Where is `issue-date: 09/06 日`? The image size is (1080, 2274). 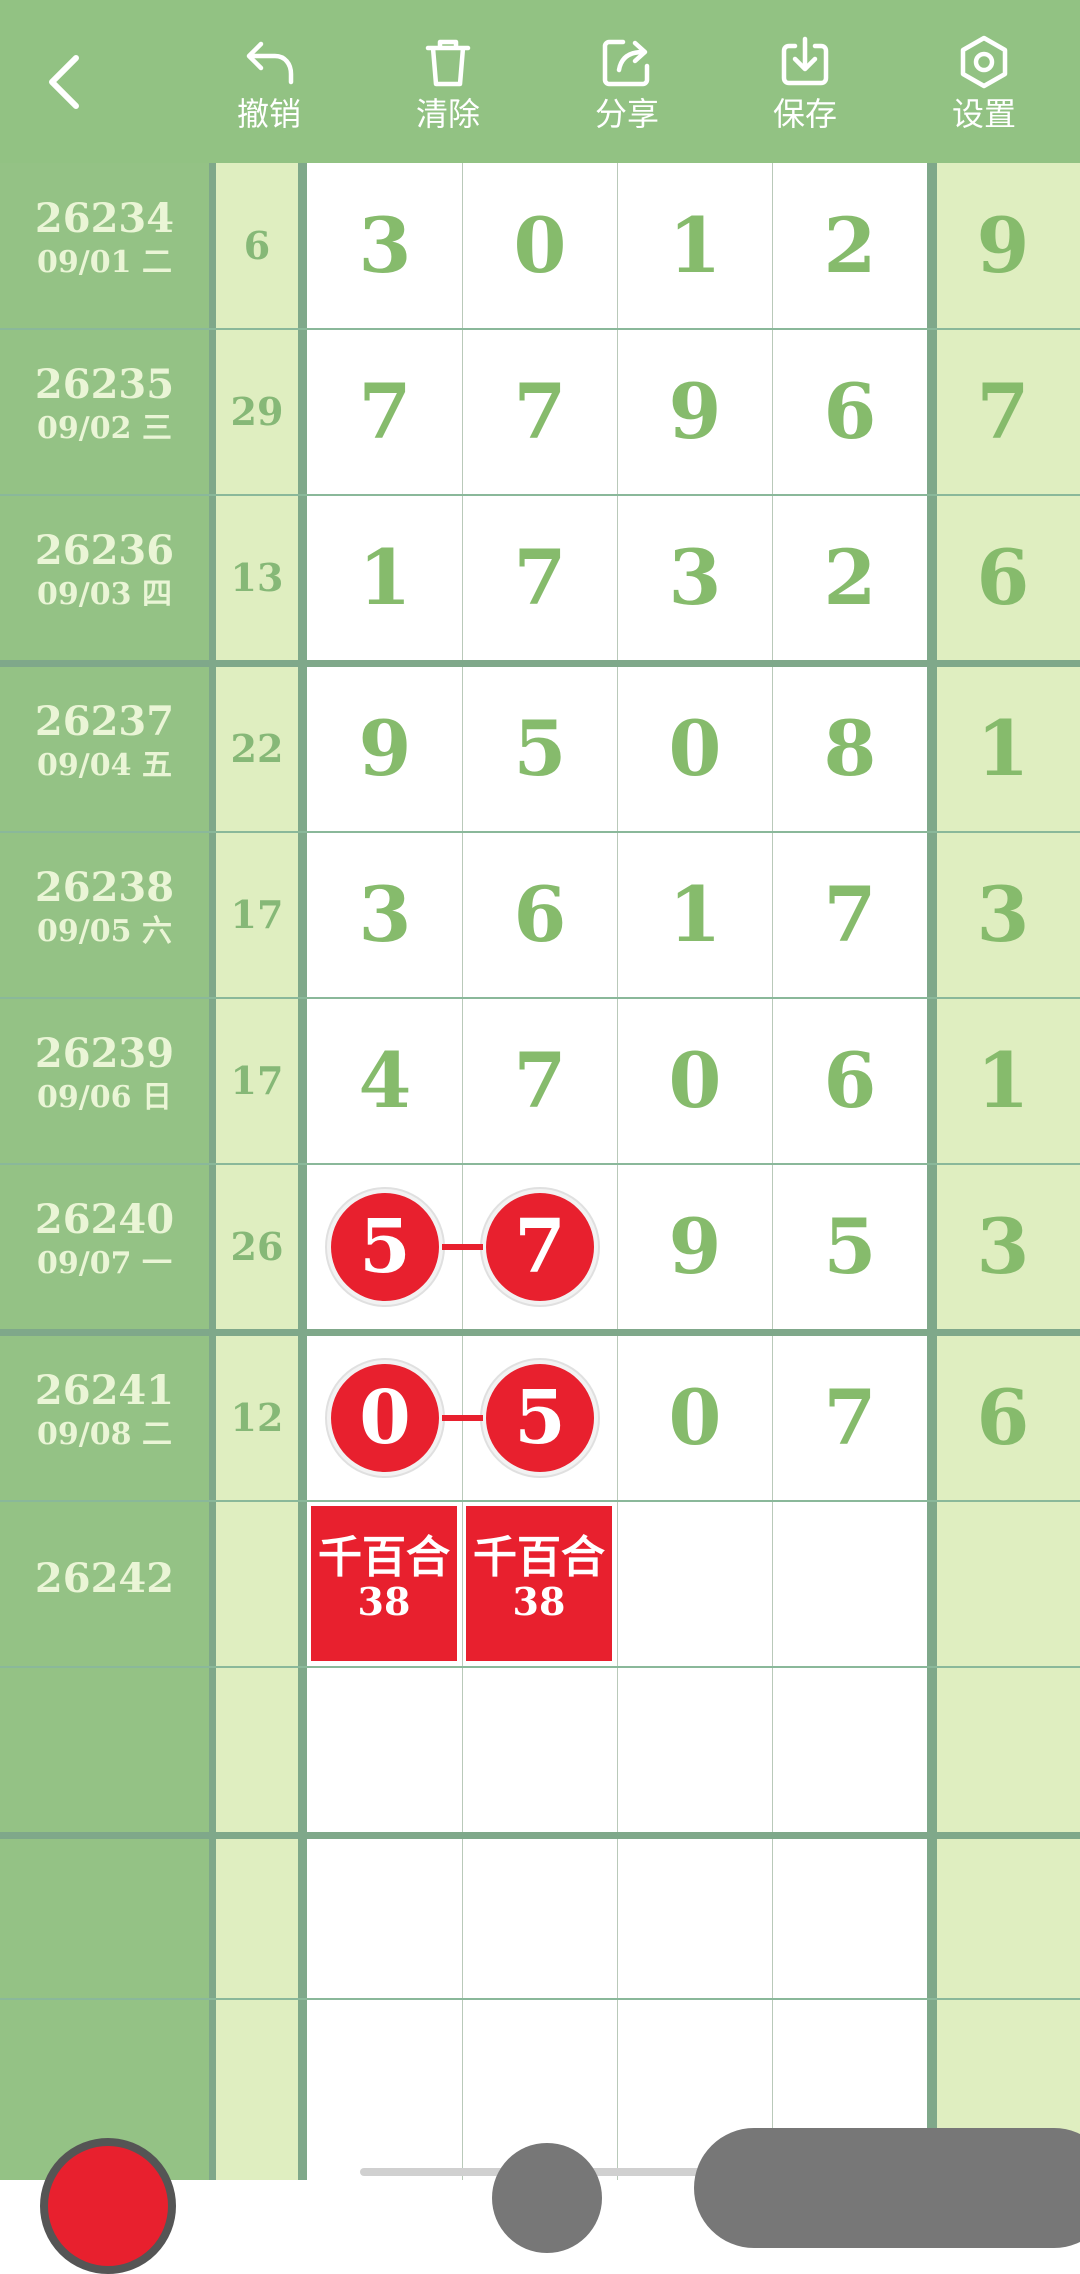
issue-date: 09/06 日 is located at coordinates (104, 1097).